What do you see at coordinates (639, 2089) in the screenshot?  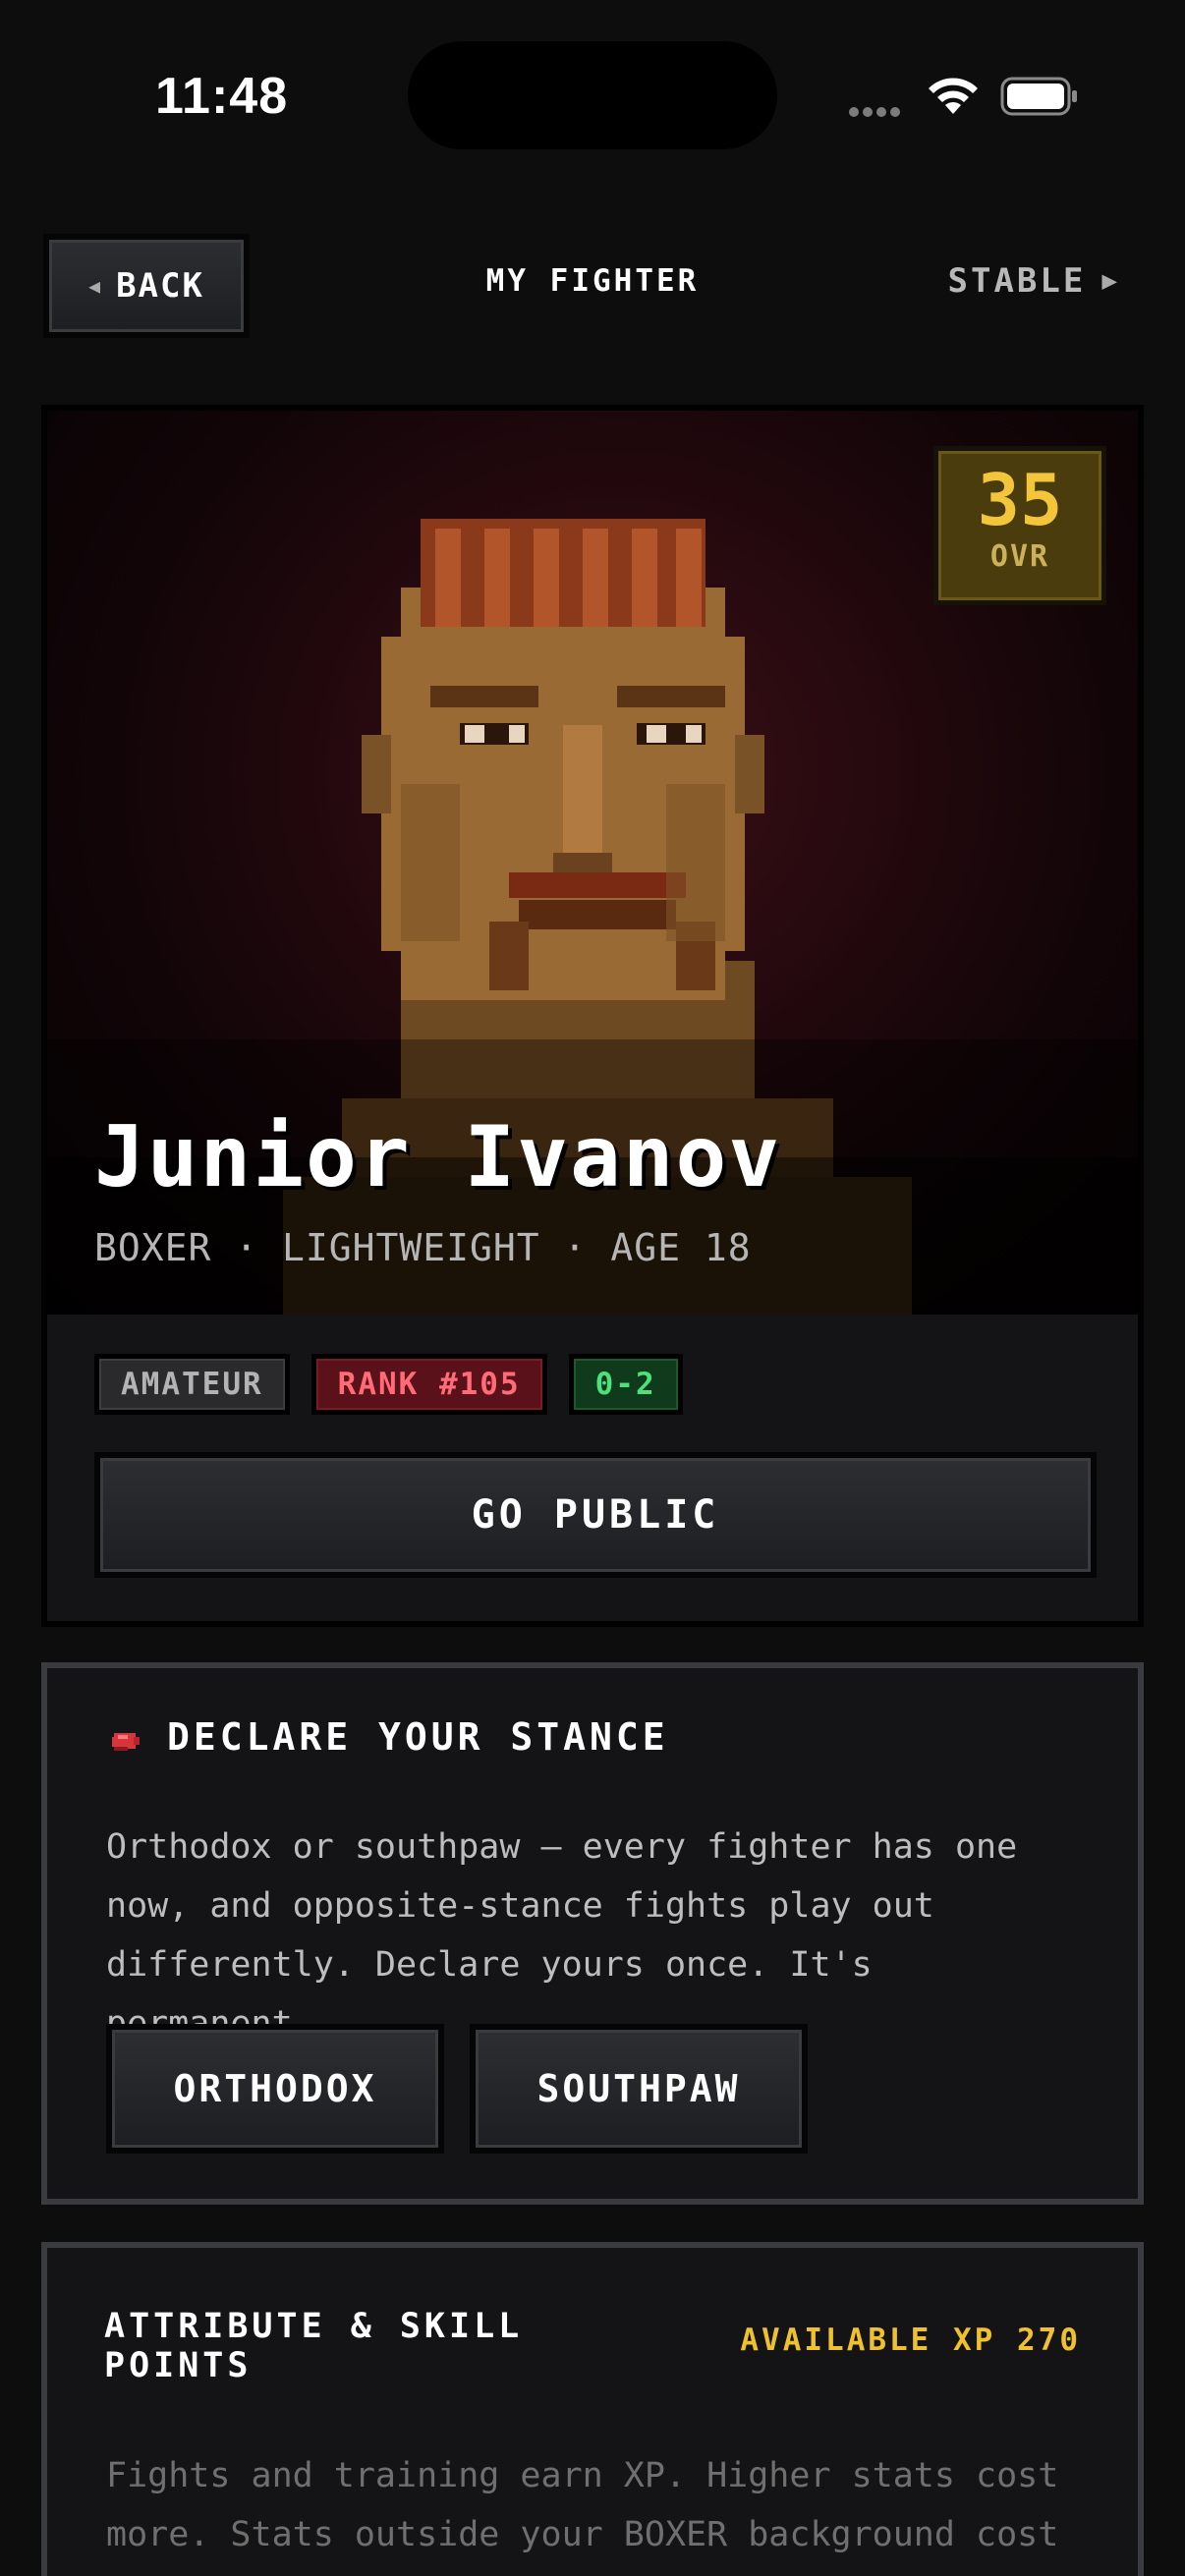 I see `southpaw-button: SOUTHPAW` at bounding box center [639, 2089].